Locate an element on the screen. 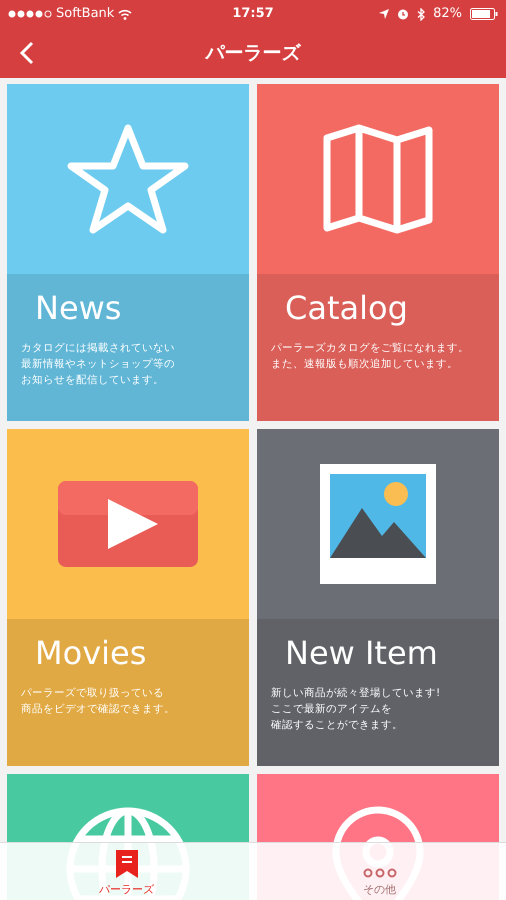  tile-description-line: 新しい商品が続々登場しています! is located at coordinates (355, 693).